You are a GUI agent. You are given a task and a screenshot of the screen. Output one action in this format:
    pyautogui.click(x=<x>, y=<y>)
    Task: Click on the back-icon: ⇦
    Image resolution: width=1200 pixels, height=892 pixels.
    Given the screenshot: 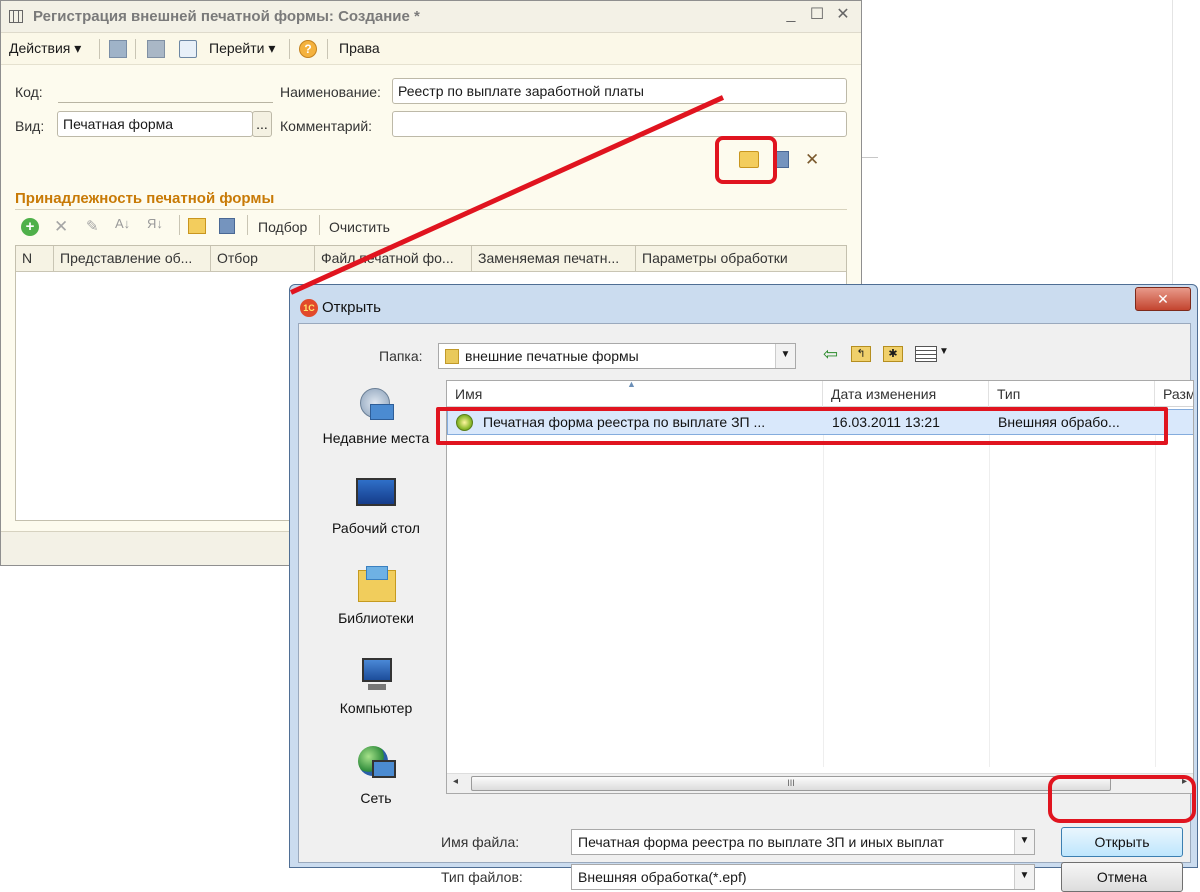 What is the action you would take?
    pyautogui.click(x=830, y=354)
    